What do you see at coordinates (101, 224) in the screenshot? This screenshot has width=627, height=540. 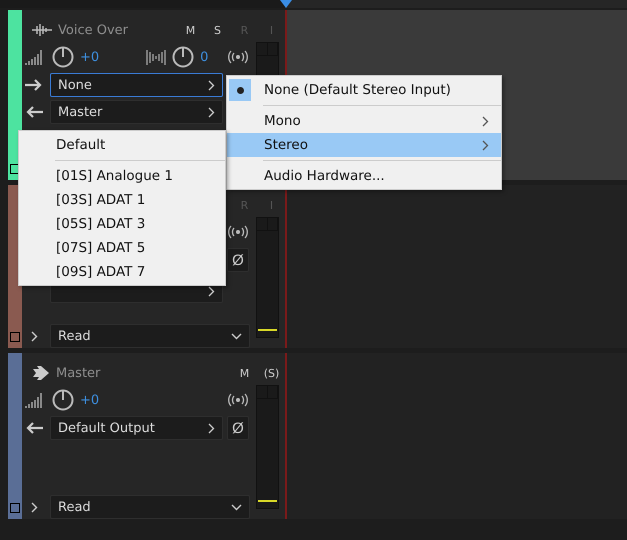 I see `menu-item-label: [05S] ADAT 3` at bounding box center [101, 224].